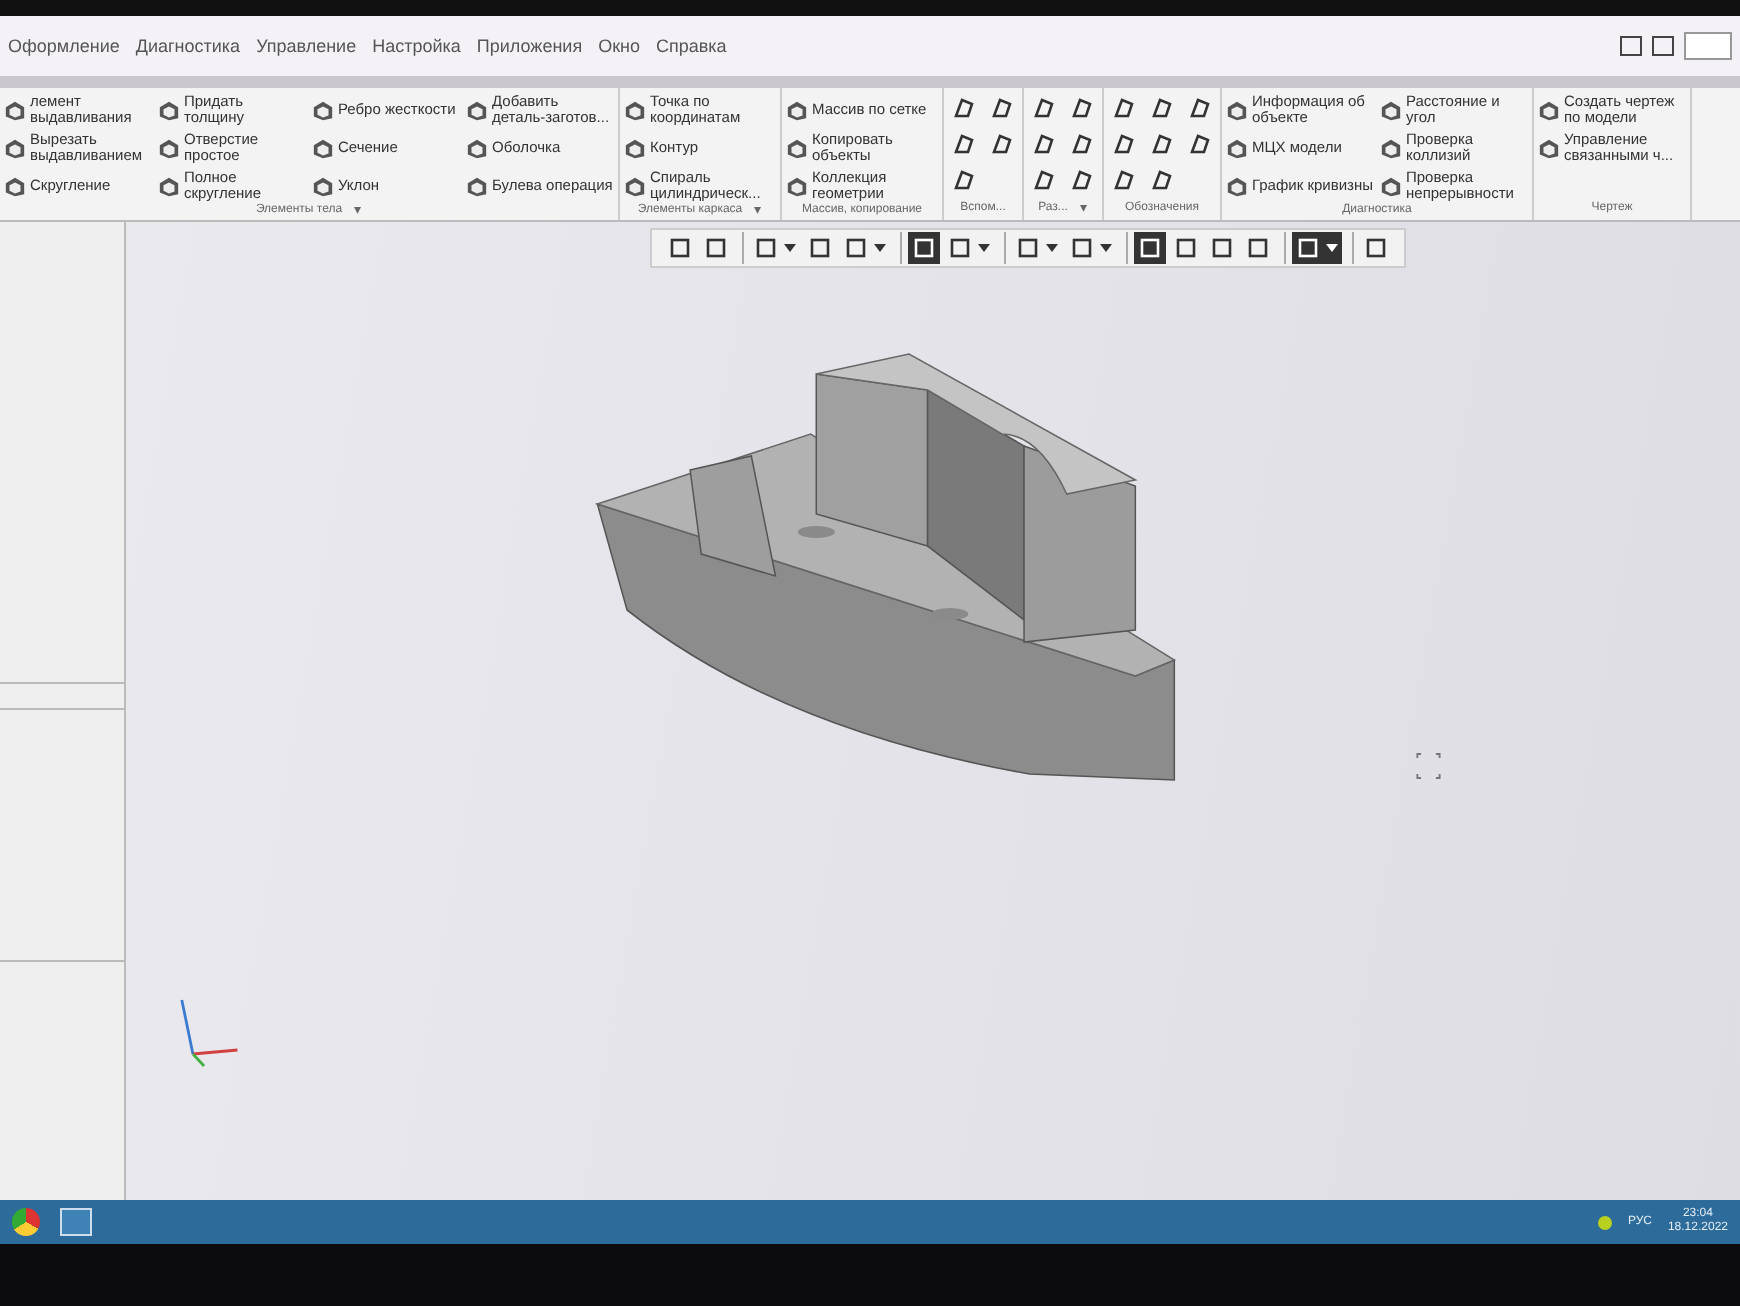 This screenshot has height=1306, width=1740. What do you see at coordinates (529, 46) in the screenshot?
I see `menu-item: Приложения` at bounding box center [529, 46].